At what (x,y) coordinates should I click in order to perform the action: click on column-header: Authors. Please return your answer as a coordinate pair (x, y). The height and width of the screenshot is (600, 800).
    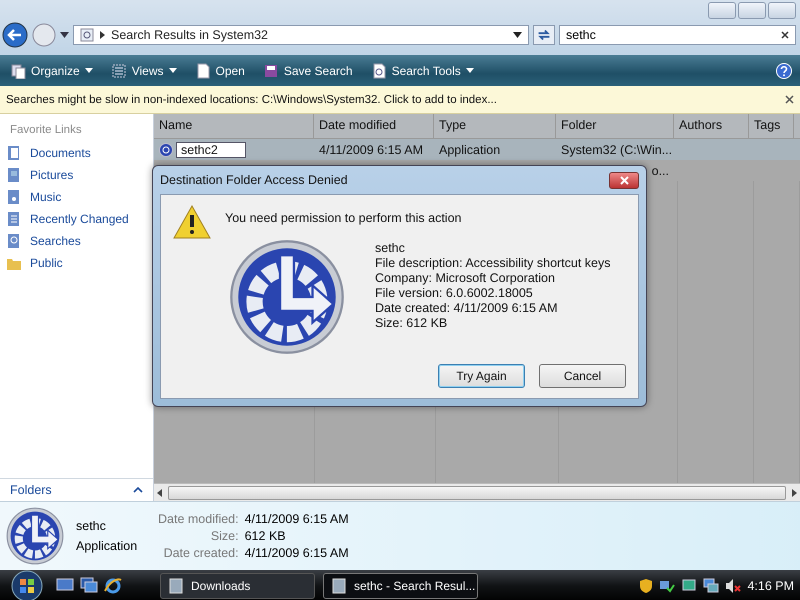
    Looking at the image, I should click on (711, 126).